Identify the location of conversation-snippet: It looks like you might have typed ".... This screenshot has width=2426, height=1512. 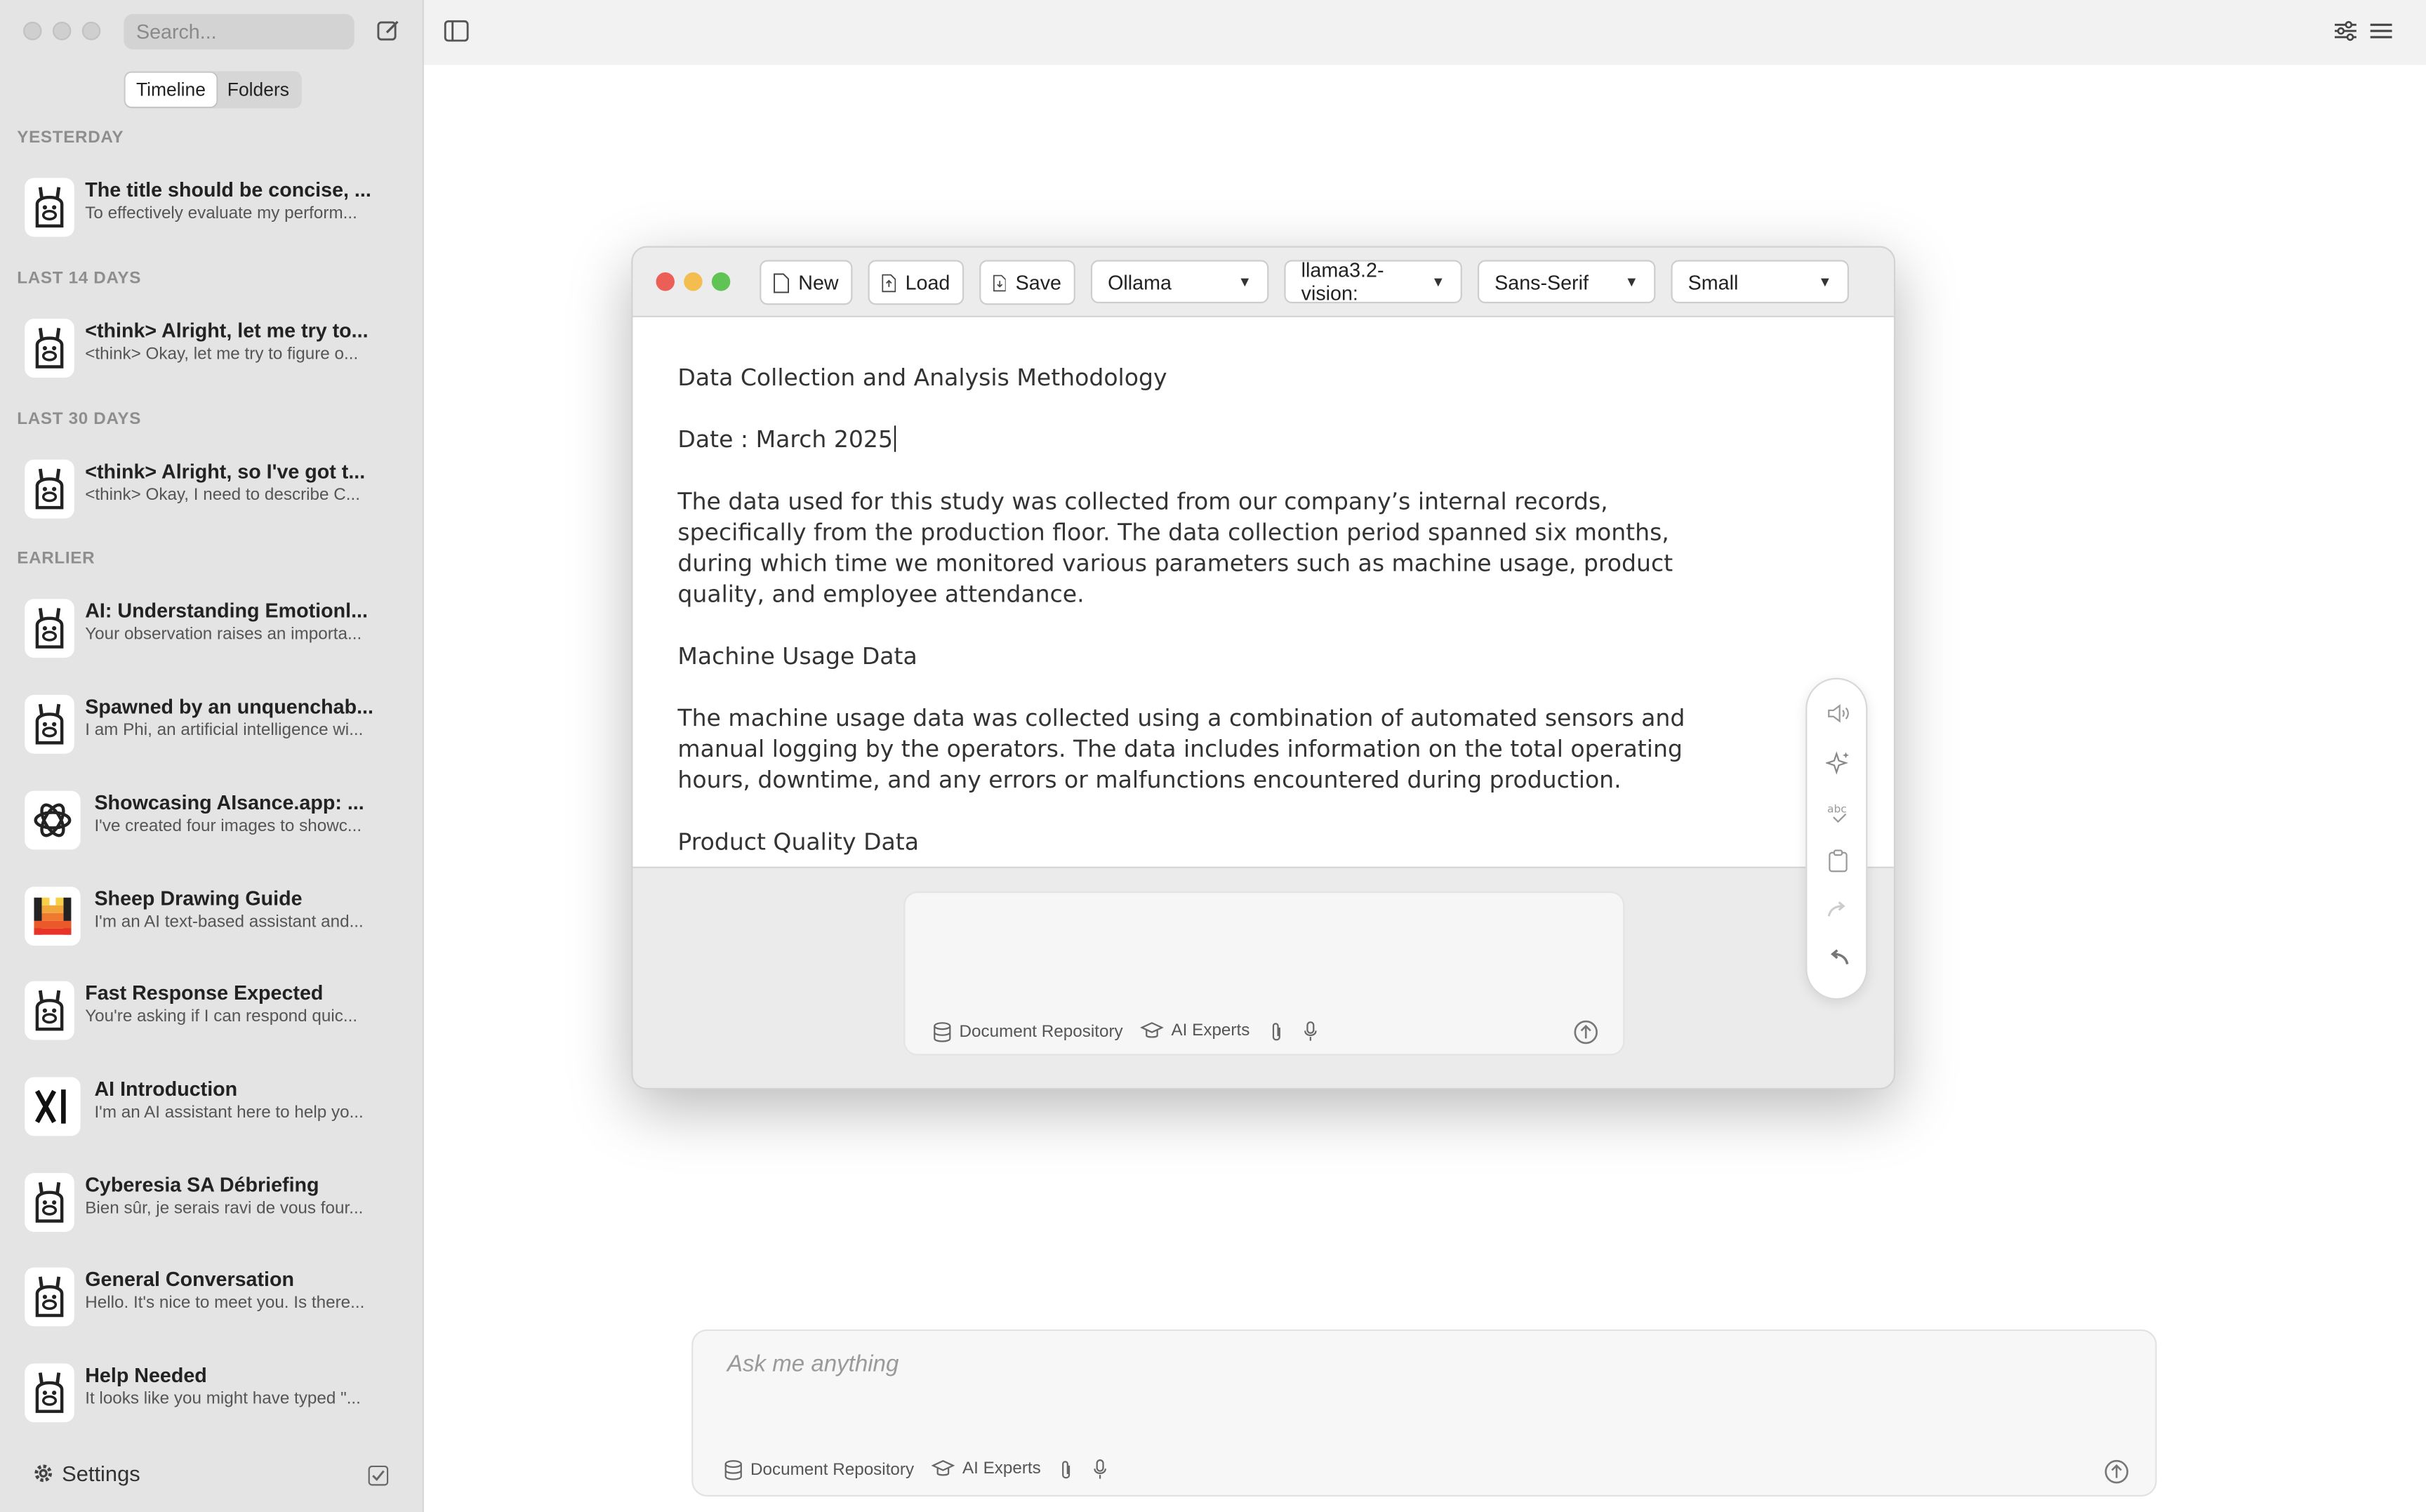
(223, 1399).